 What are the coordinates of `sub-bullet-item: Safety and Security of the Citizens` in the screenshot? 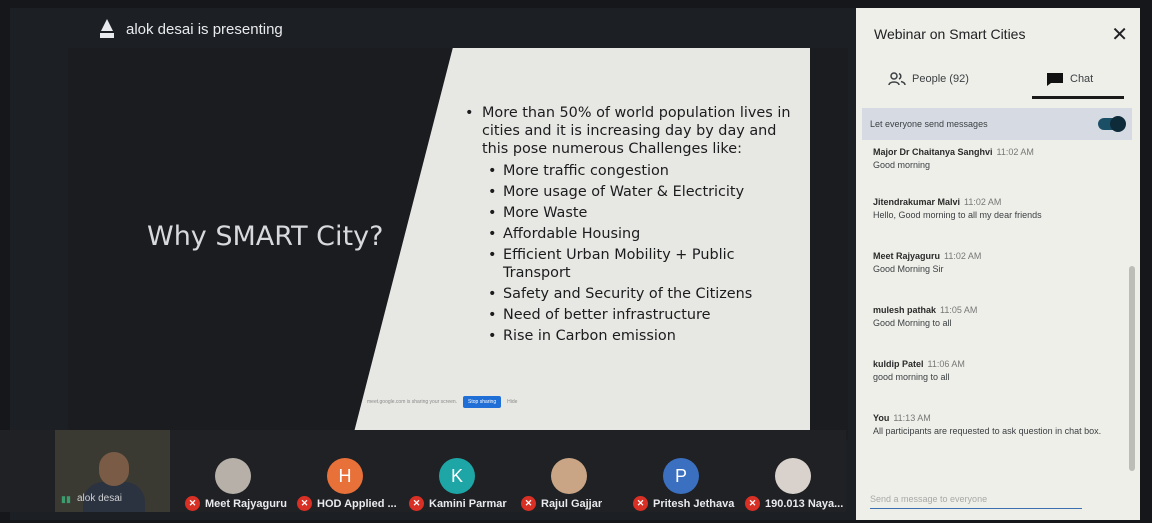 It's located at (635, 294).